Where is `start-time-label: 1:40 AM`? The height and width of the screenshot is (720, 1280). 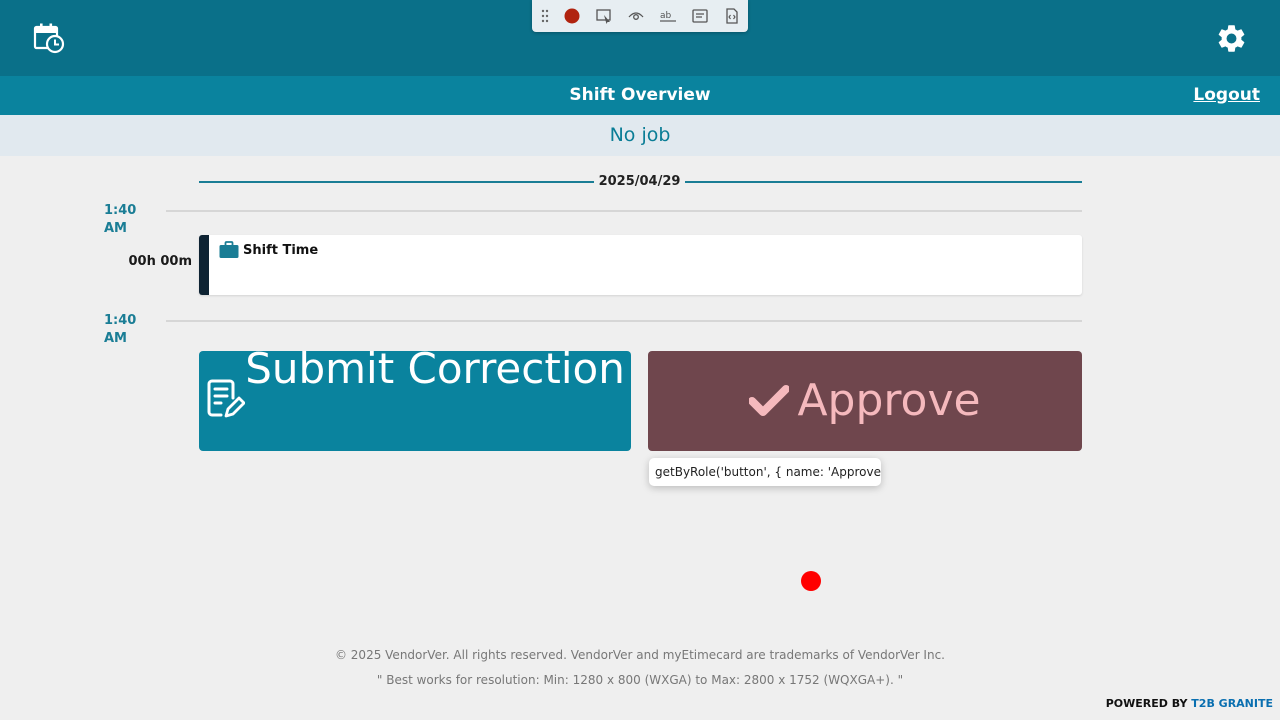
start-time-label: 1:40 AM is located at coordinates (120, 219).